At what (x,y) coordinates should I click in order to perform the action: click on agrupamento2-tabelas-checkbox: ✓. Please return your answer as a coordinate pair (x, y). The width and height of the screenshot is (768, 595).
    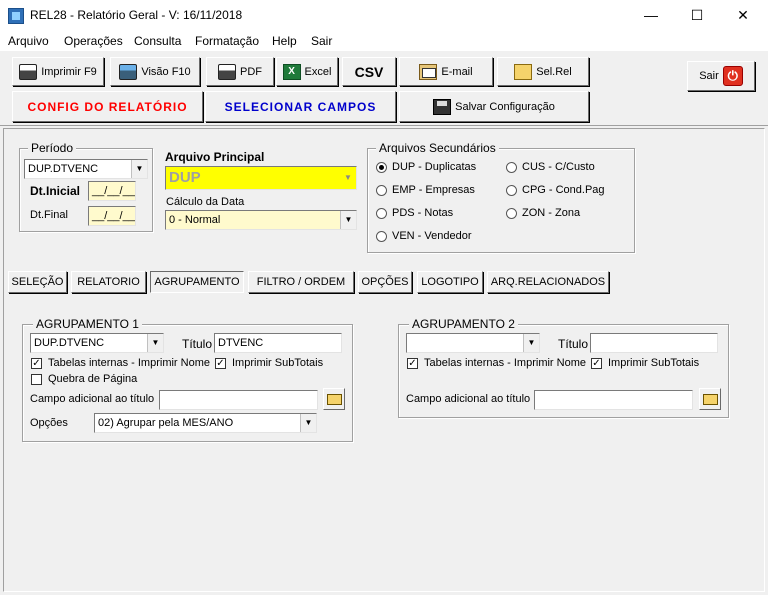
    Looking at the image, I should click on (412, 363).